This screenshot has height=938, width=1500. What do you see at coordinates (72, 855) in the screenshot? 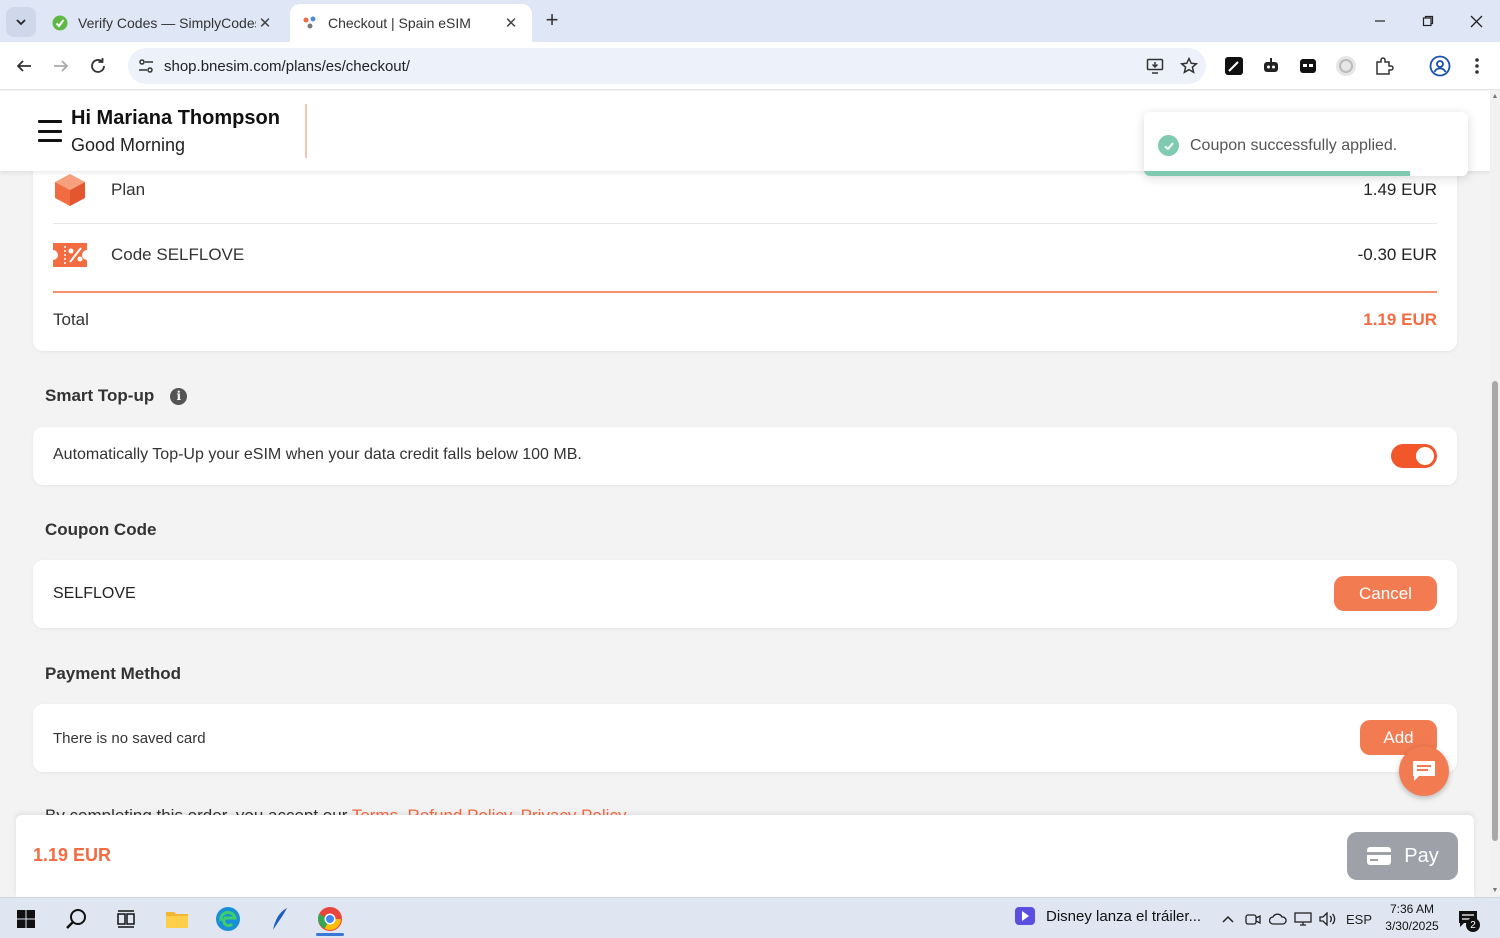
I see `pay-amount: 1.19 EUR` at bounding box center [72, 855].